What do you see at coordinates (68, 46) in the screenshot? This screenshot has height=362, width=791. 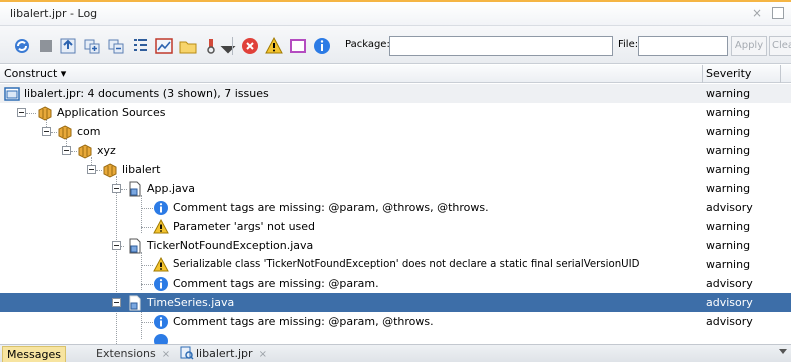 I see `fix-icon` at bounding box center [68, 46].